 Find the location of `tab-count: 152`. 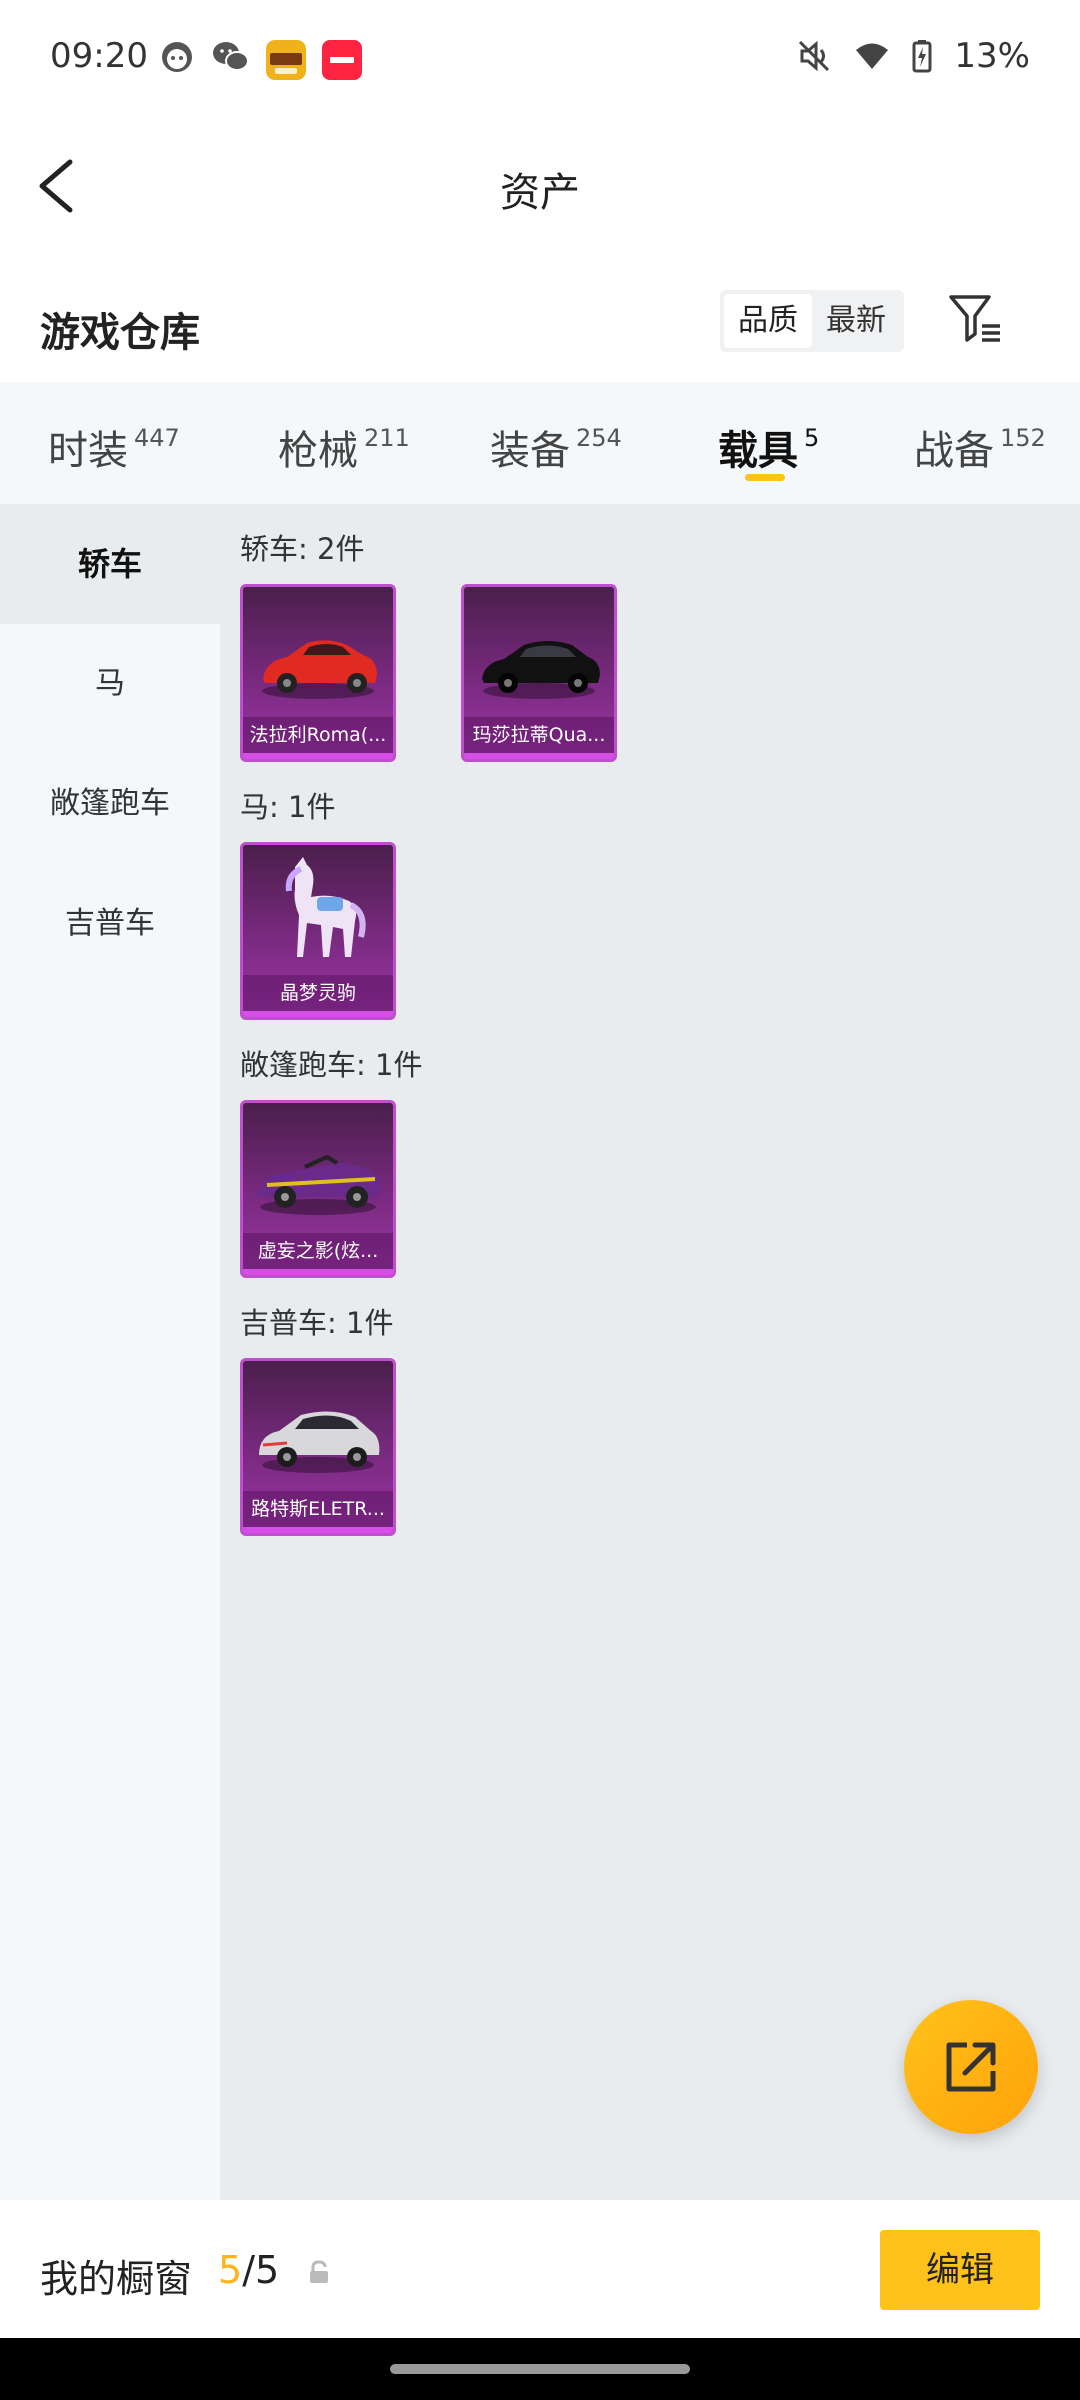

tab-count: 152 is located at coordinates (1023, 438).